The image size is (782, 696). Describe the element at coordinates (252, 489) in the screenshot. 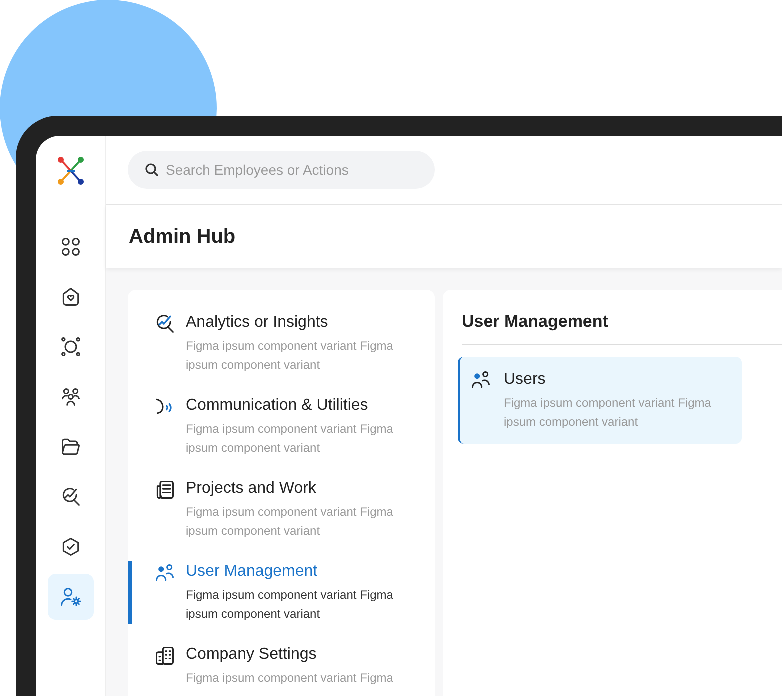

I see `category-title: Projects and Work` at that location.